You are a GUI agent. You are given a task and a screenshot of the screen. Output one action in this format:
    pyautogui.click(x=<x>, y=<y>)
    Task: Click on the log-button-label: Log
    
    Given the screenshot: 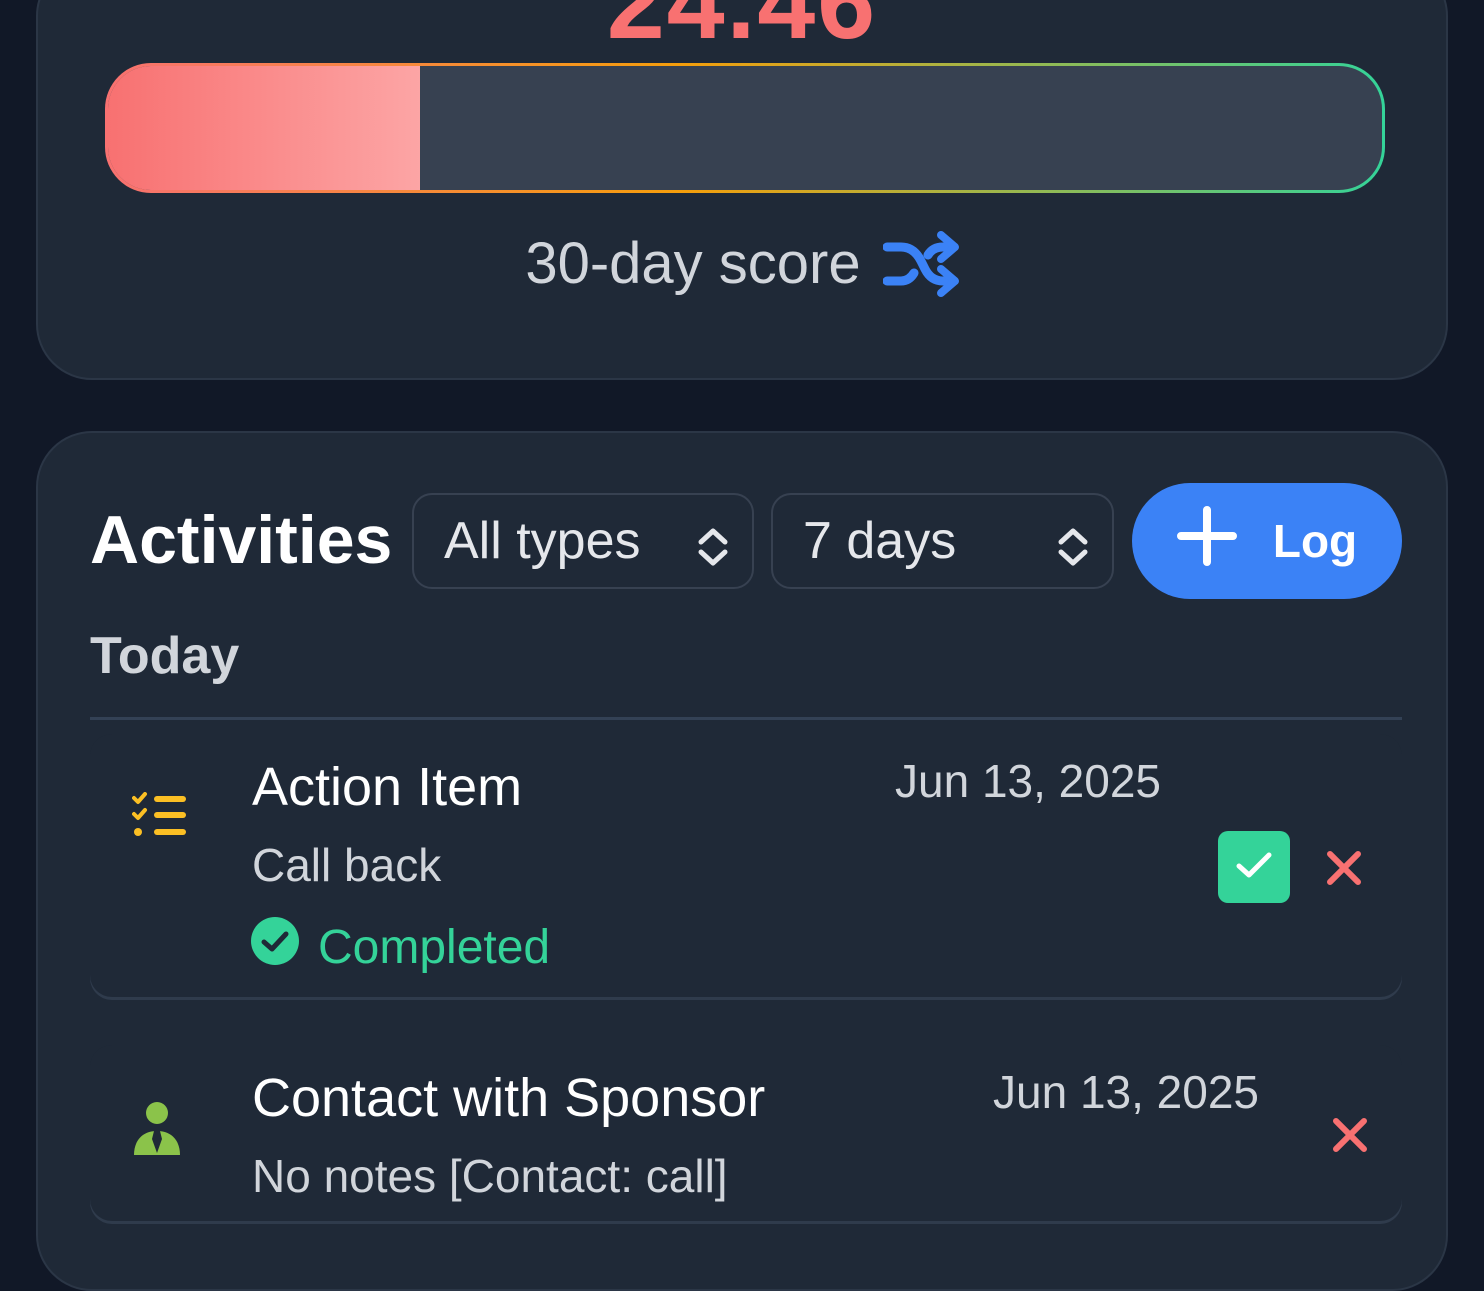 What is the action you would take?
    pyautogui.click(x=1315, y=541)
    